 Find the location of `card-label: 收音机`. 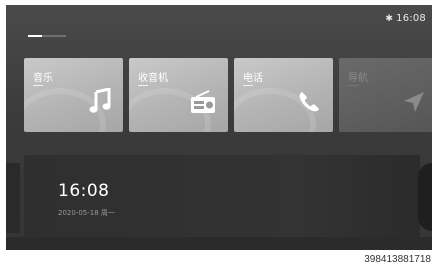

card-label: 收音机 is located at coordinates (153, 78).